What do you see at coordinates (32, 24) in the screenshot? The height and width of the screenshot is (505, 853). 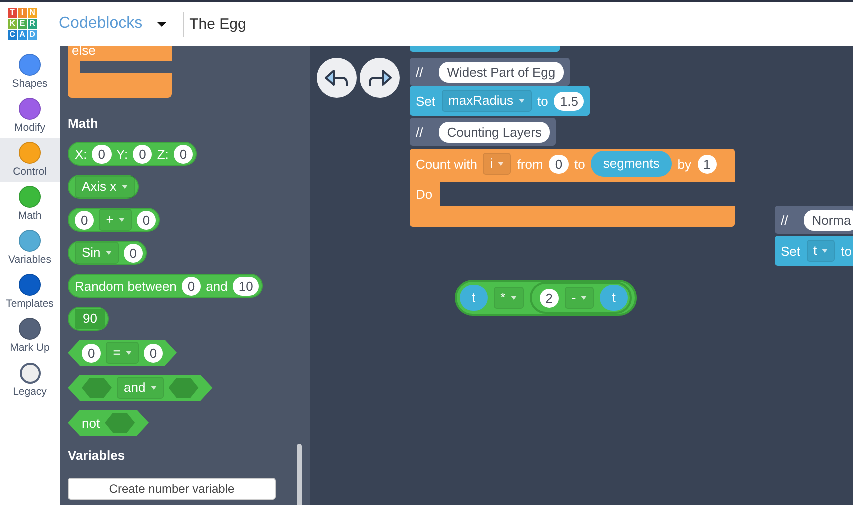 I see `logo-letter: R` at bounding box center [32, 24].